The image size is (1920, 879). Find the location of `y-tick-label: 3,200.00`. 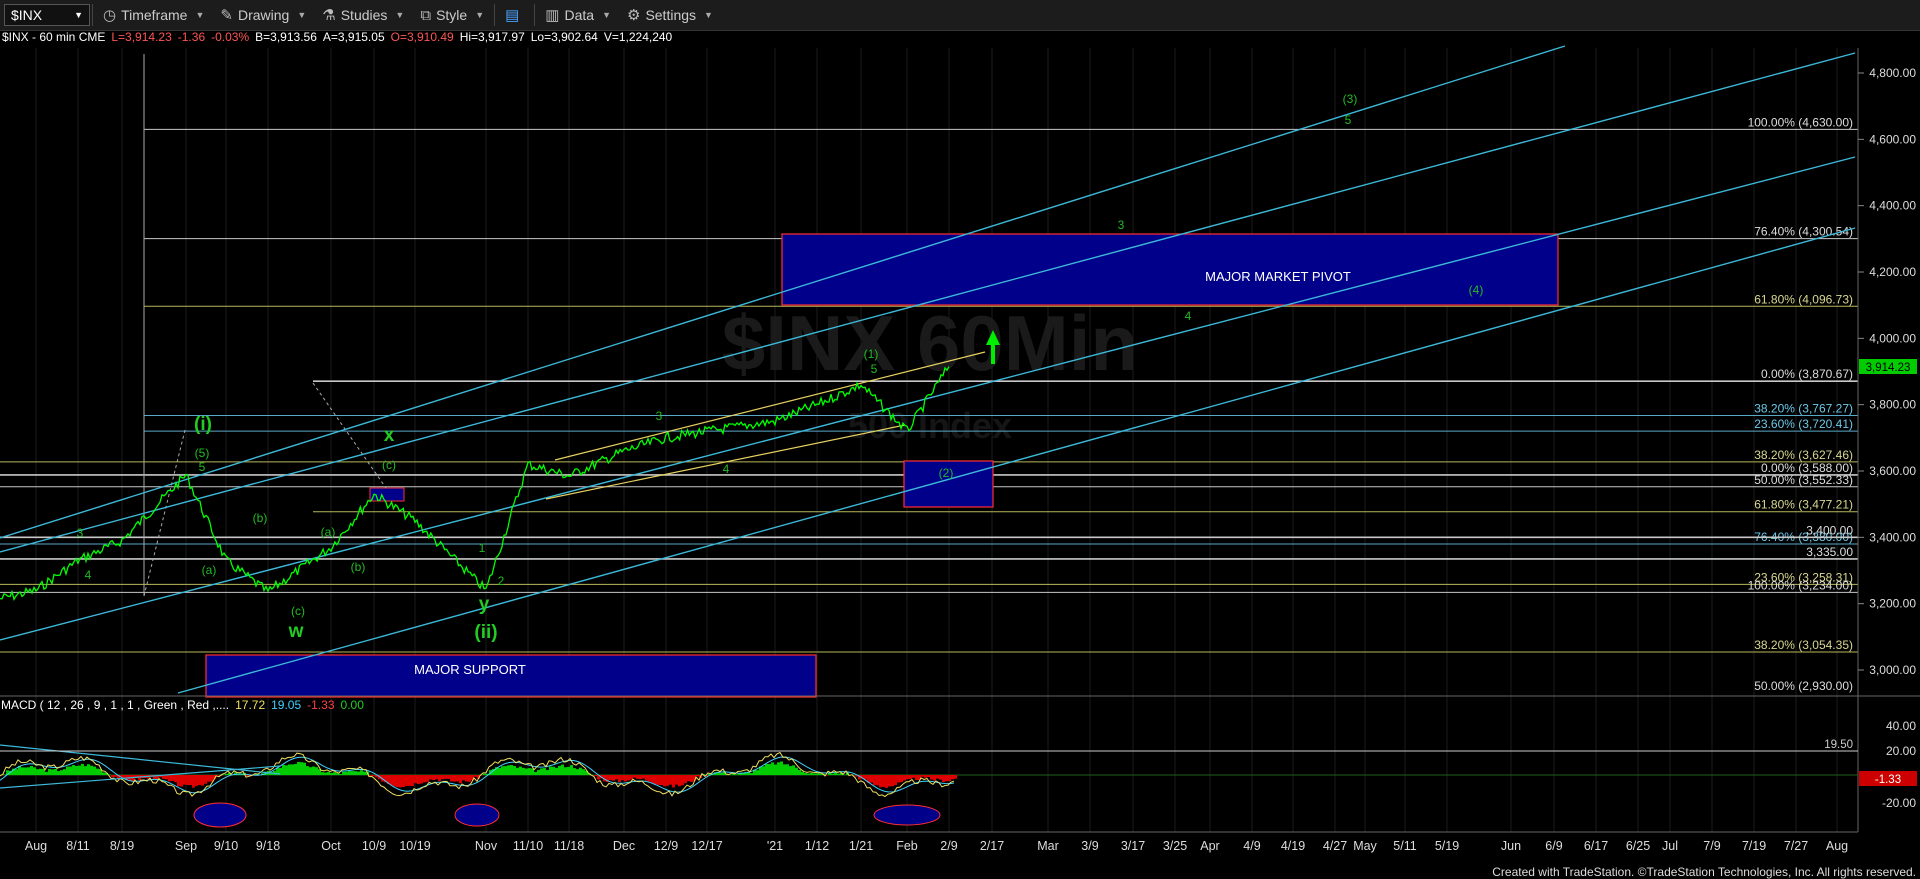

y-tick-label: 3,200.00 is located at coordinates (1892, 604).